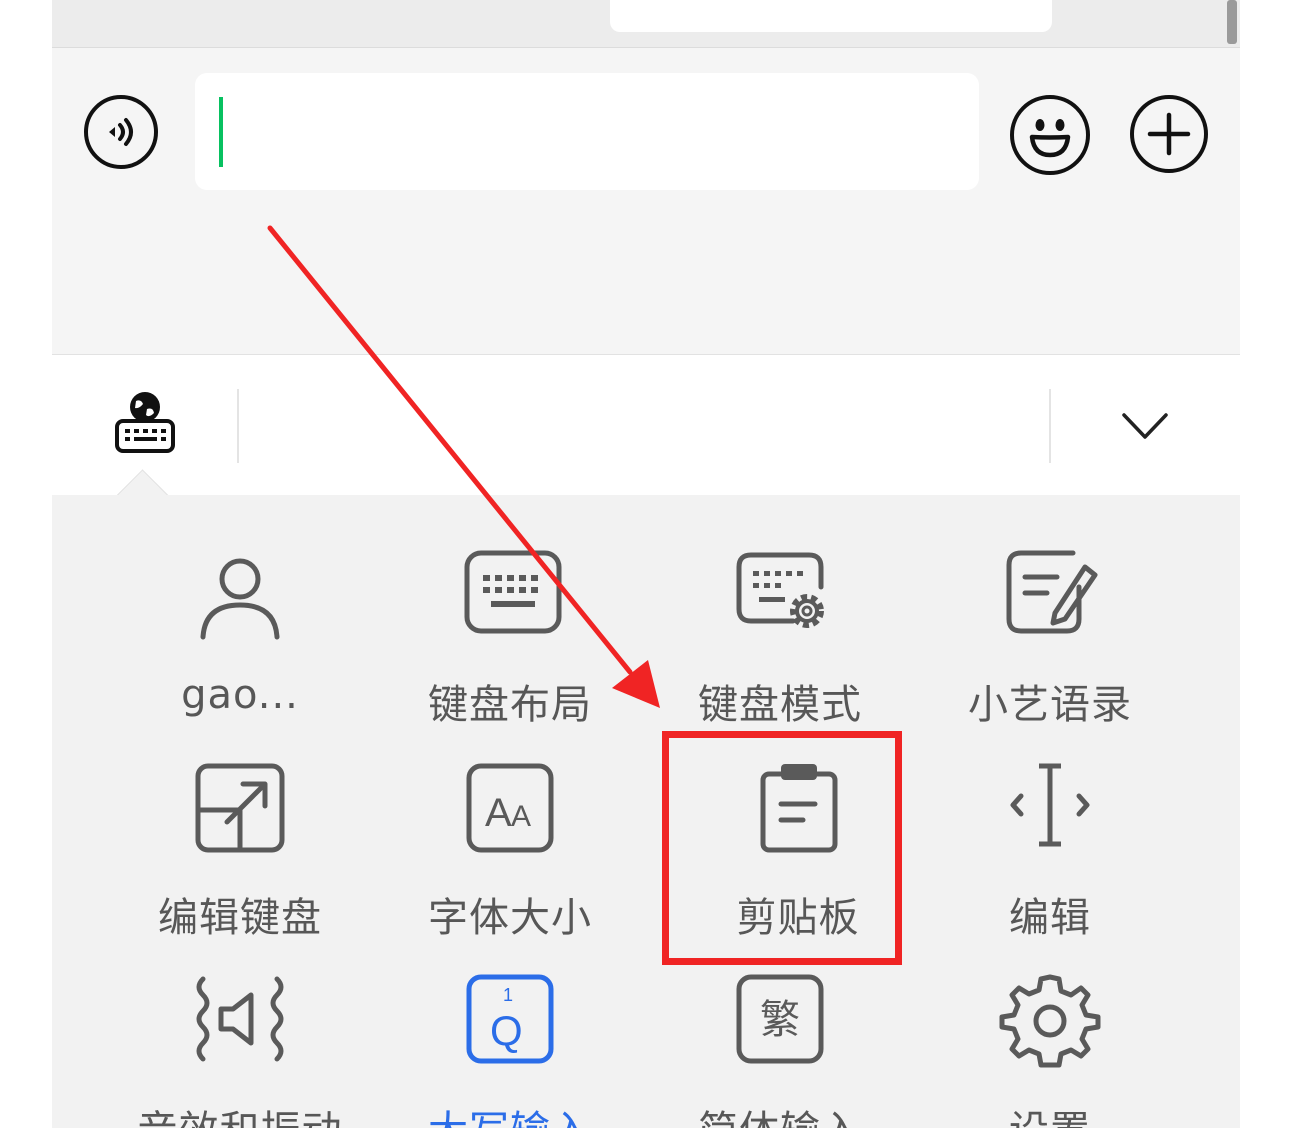  I want to click on menu-item-edit: 编辑, so click(1050, 860).